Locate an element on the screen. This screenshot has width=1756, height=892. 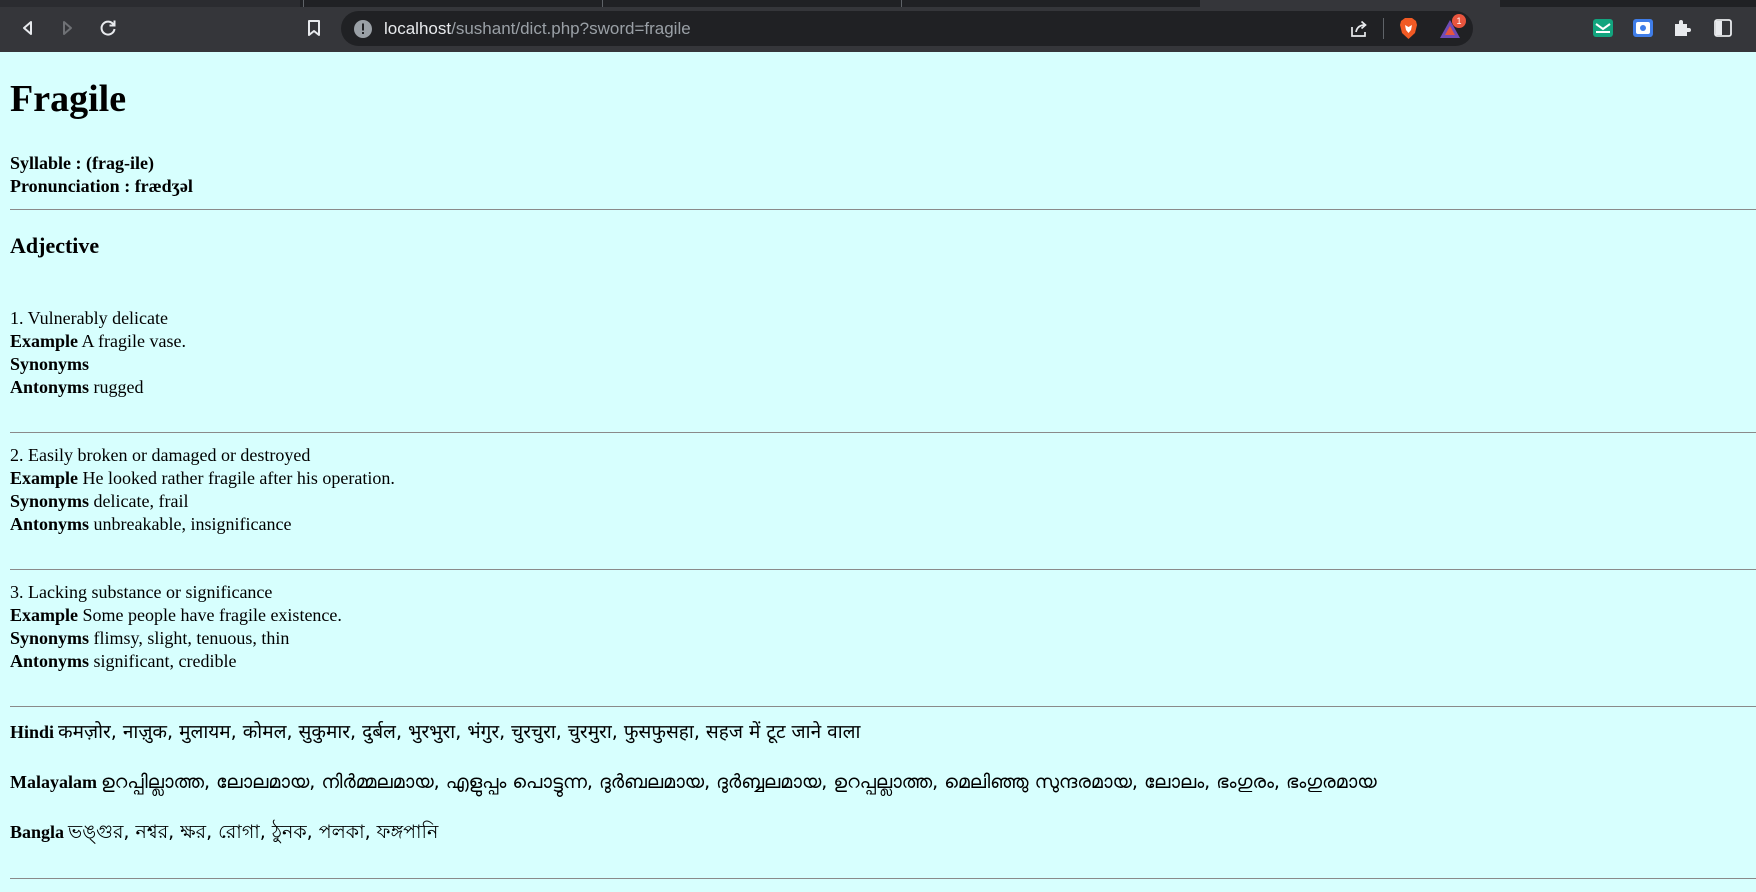
synonyms-text: delicate, frail is located at coordinates (141, 501).